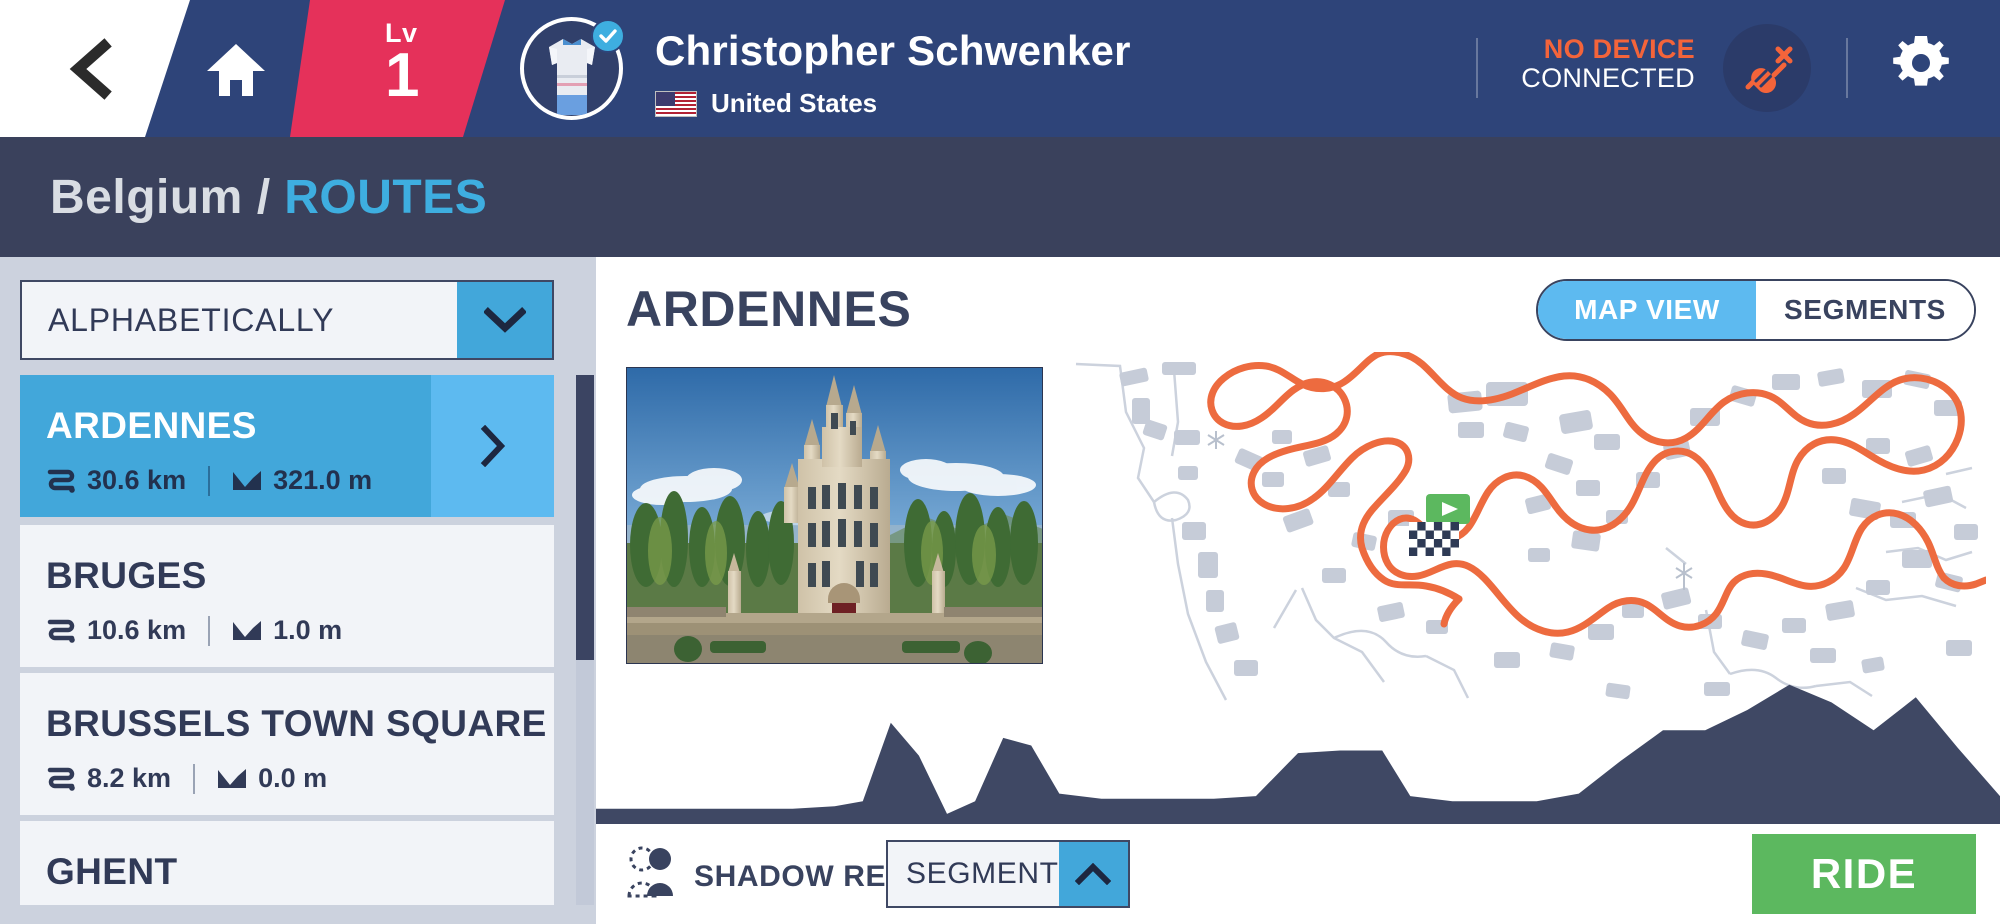 Image resolution: width=2000 pixels, height=924 pixels. I want to click on settings-button, so click(1921, 63).